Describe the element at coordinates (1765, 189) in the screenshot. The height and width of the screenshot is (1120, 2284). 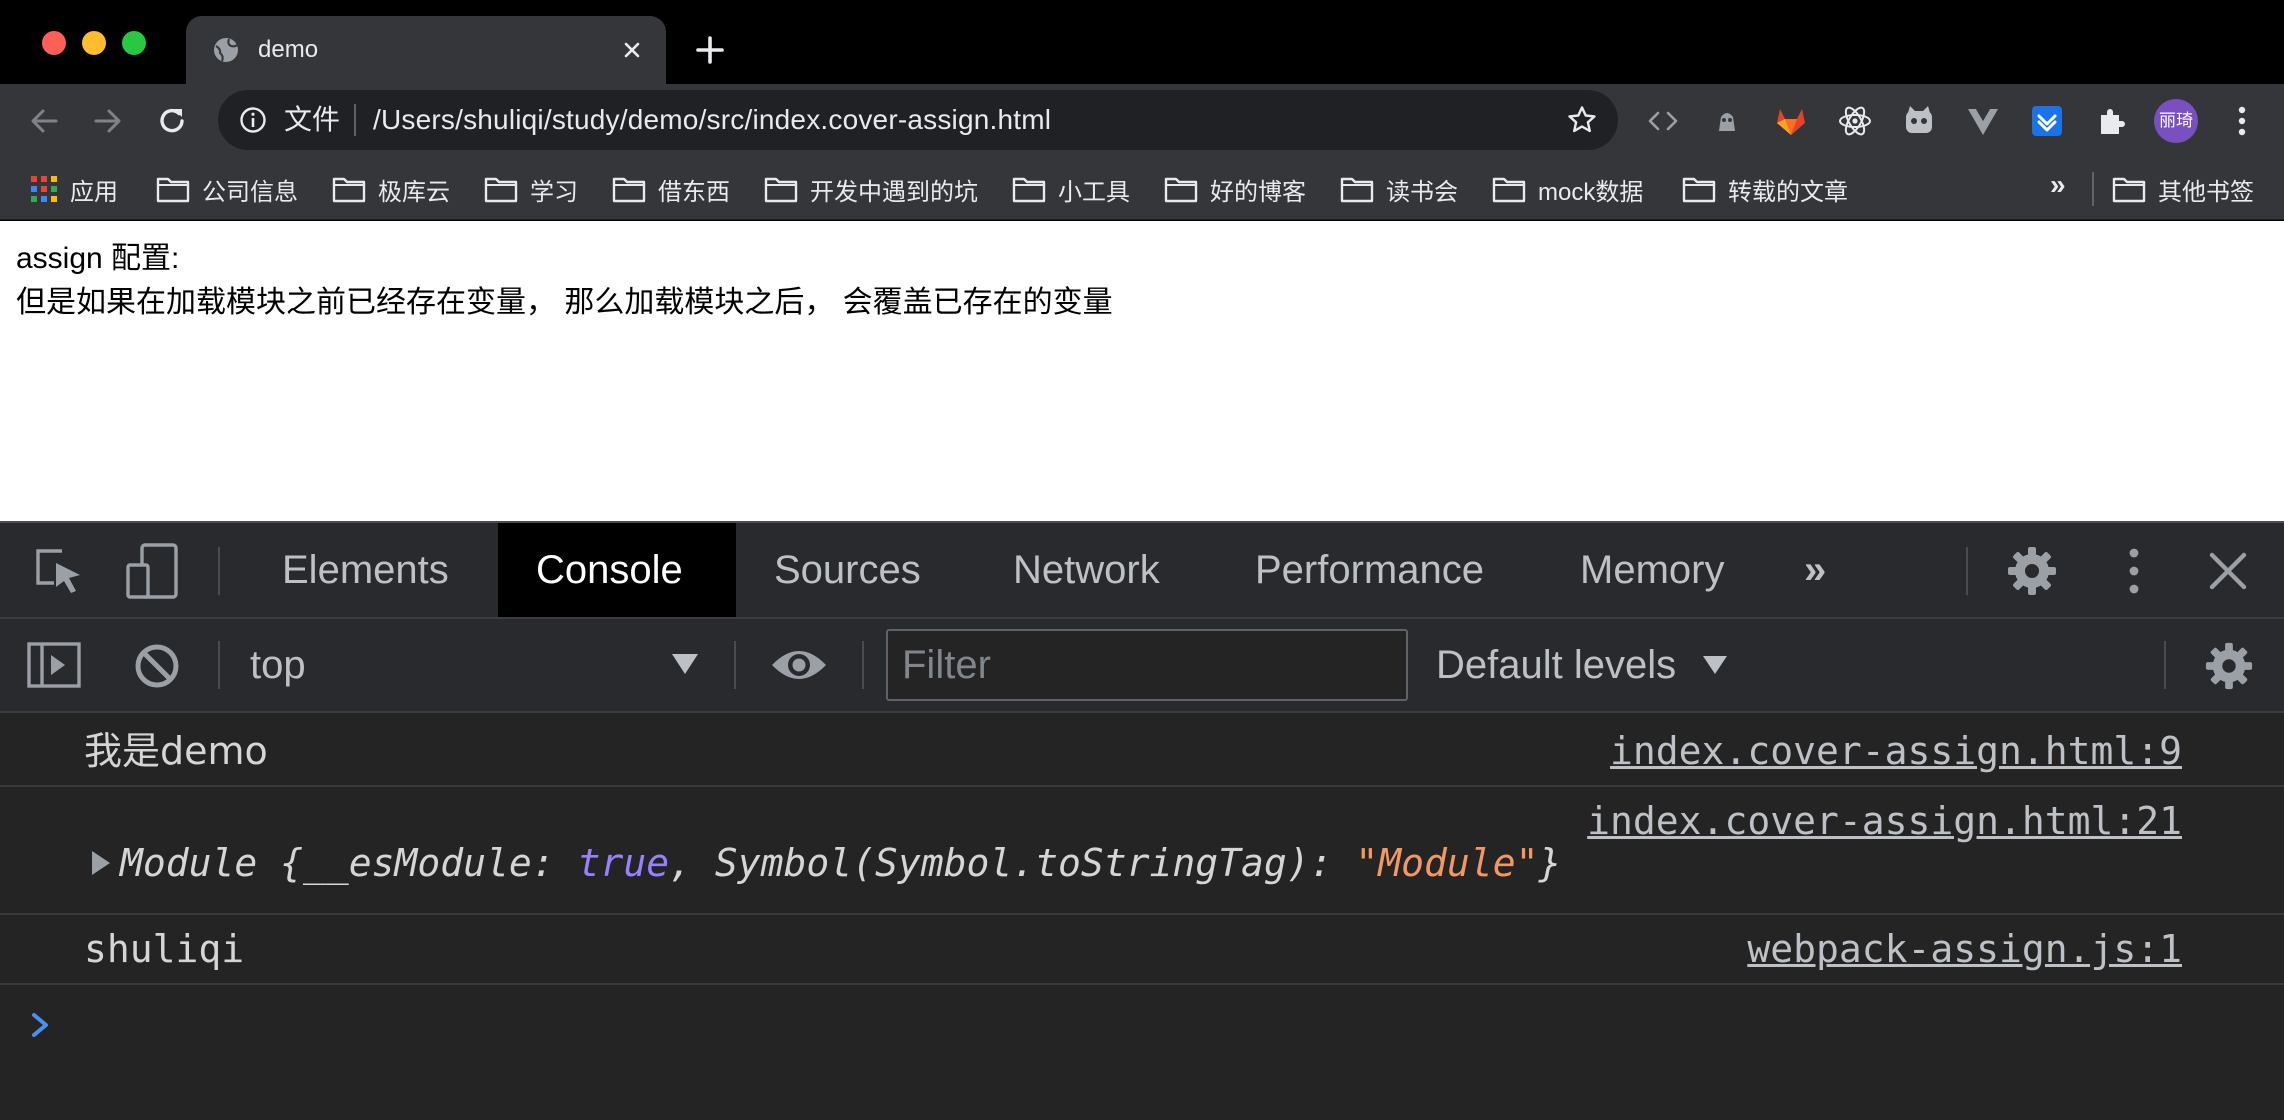
I see `bookmark-folder: 转载的文章` at that location.